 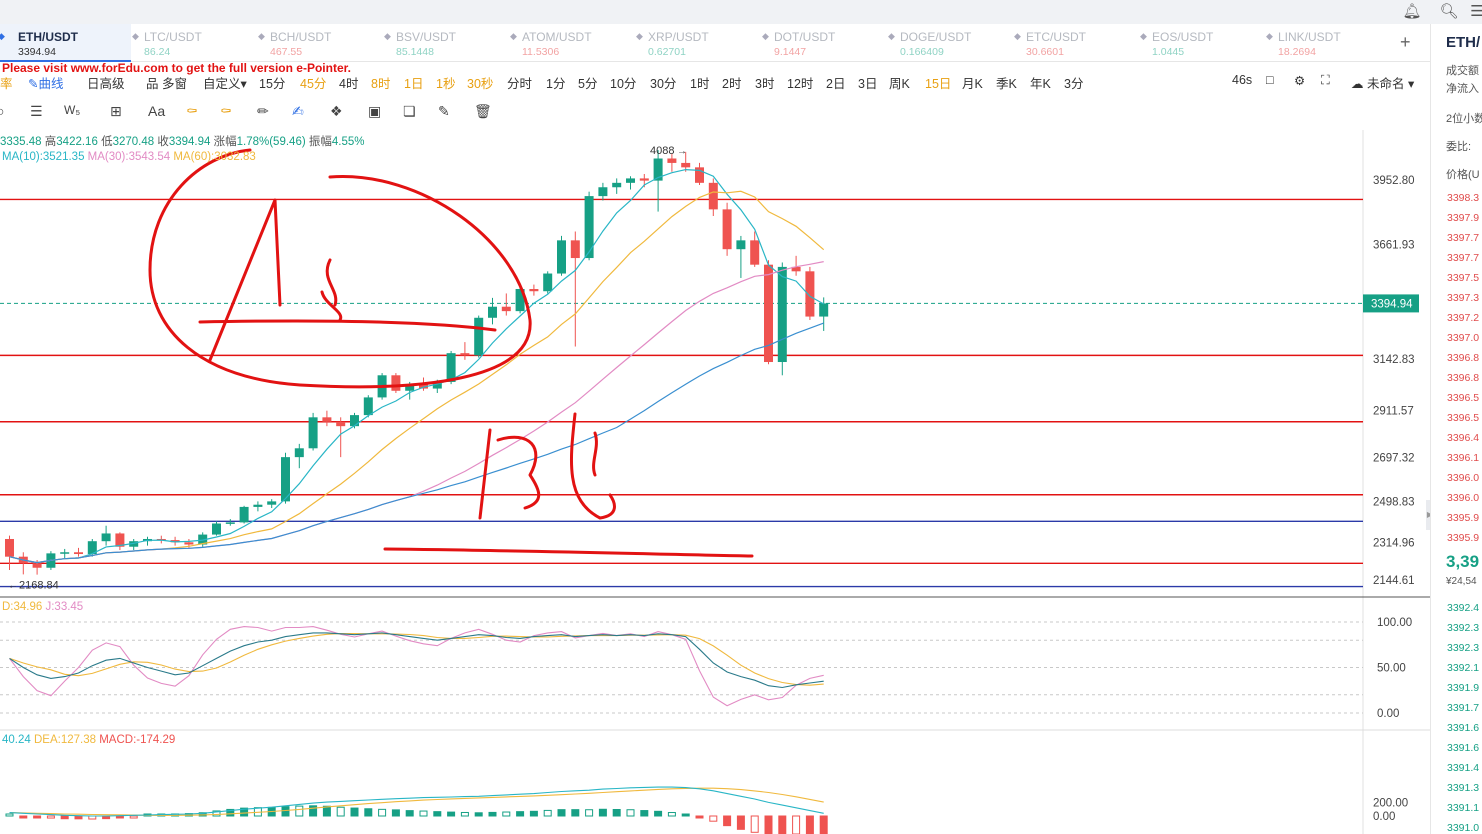 I want to click on interval-option: 年K, so click(x=1040, y=82).